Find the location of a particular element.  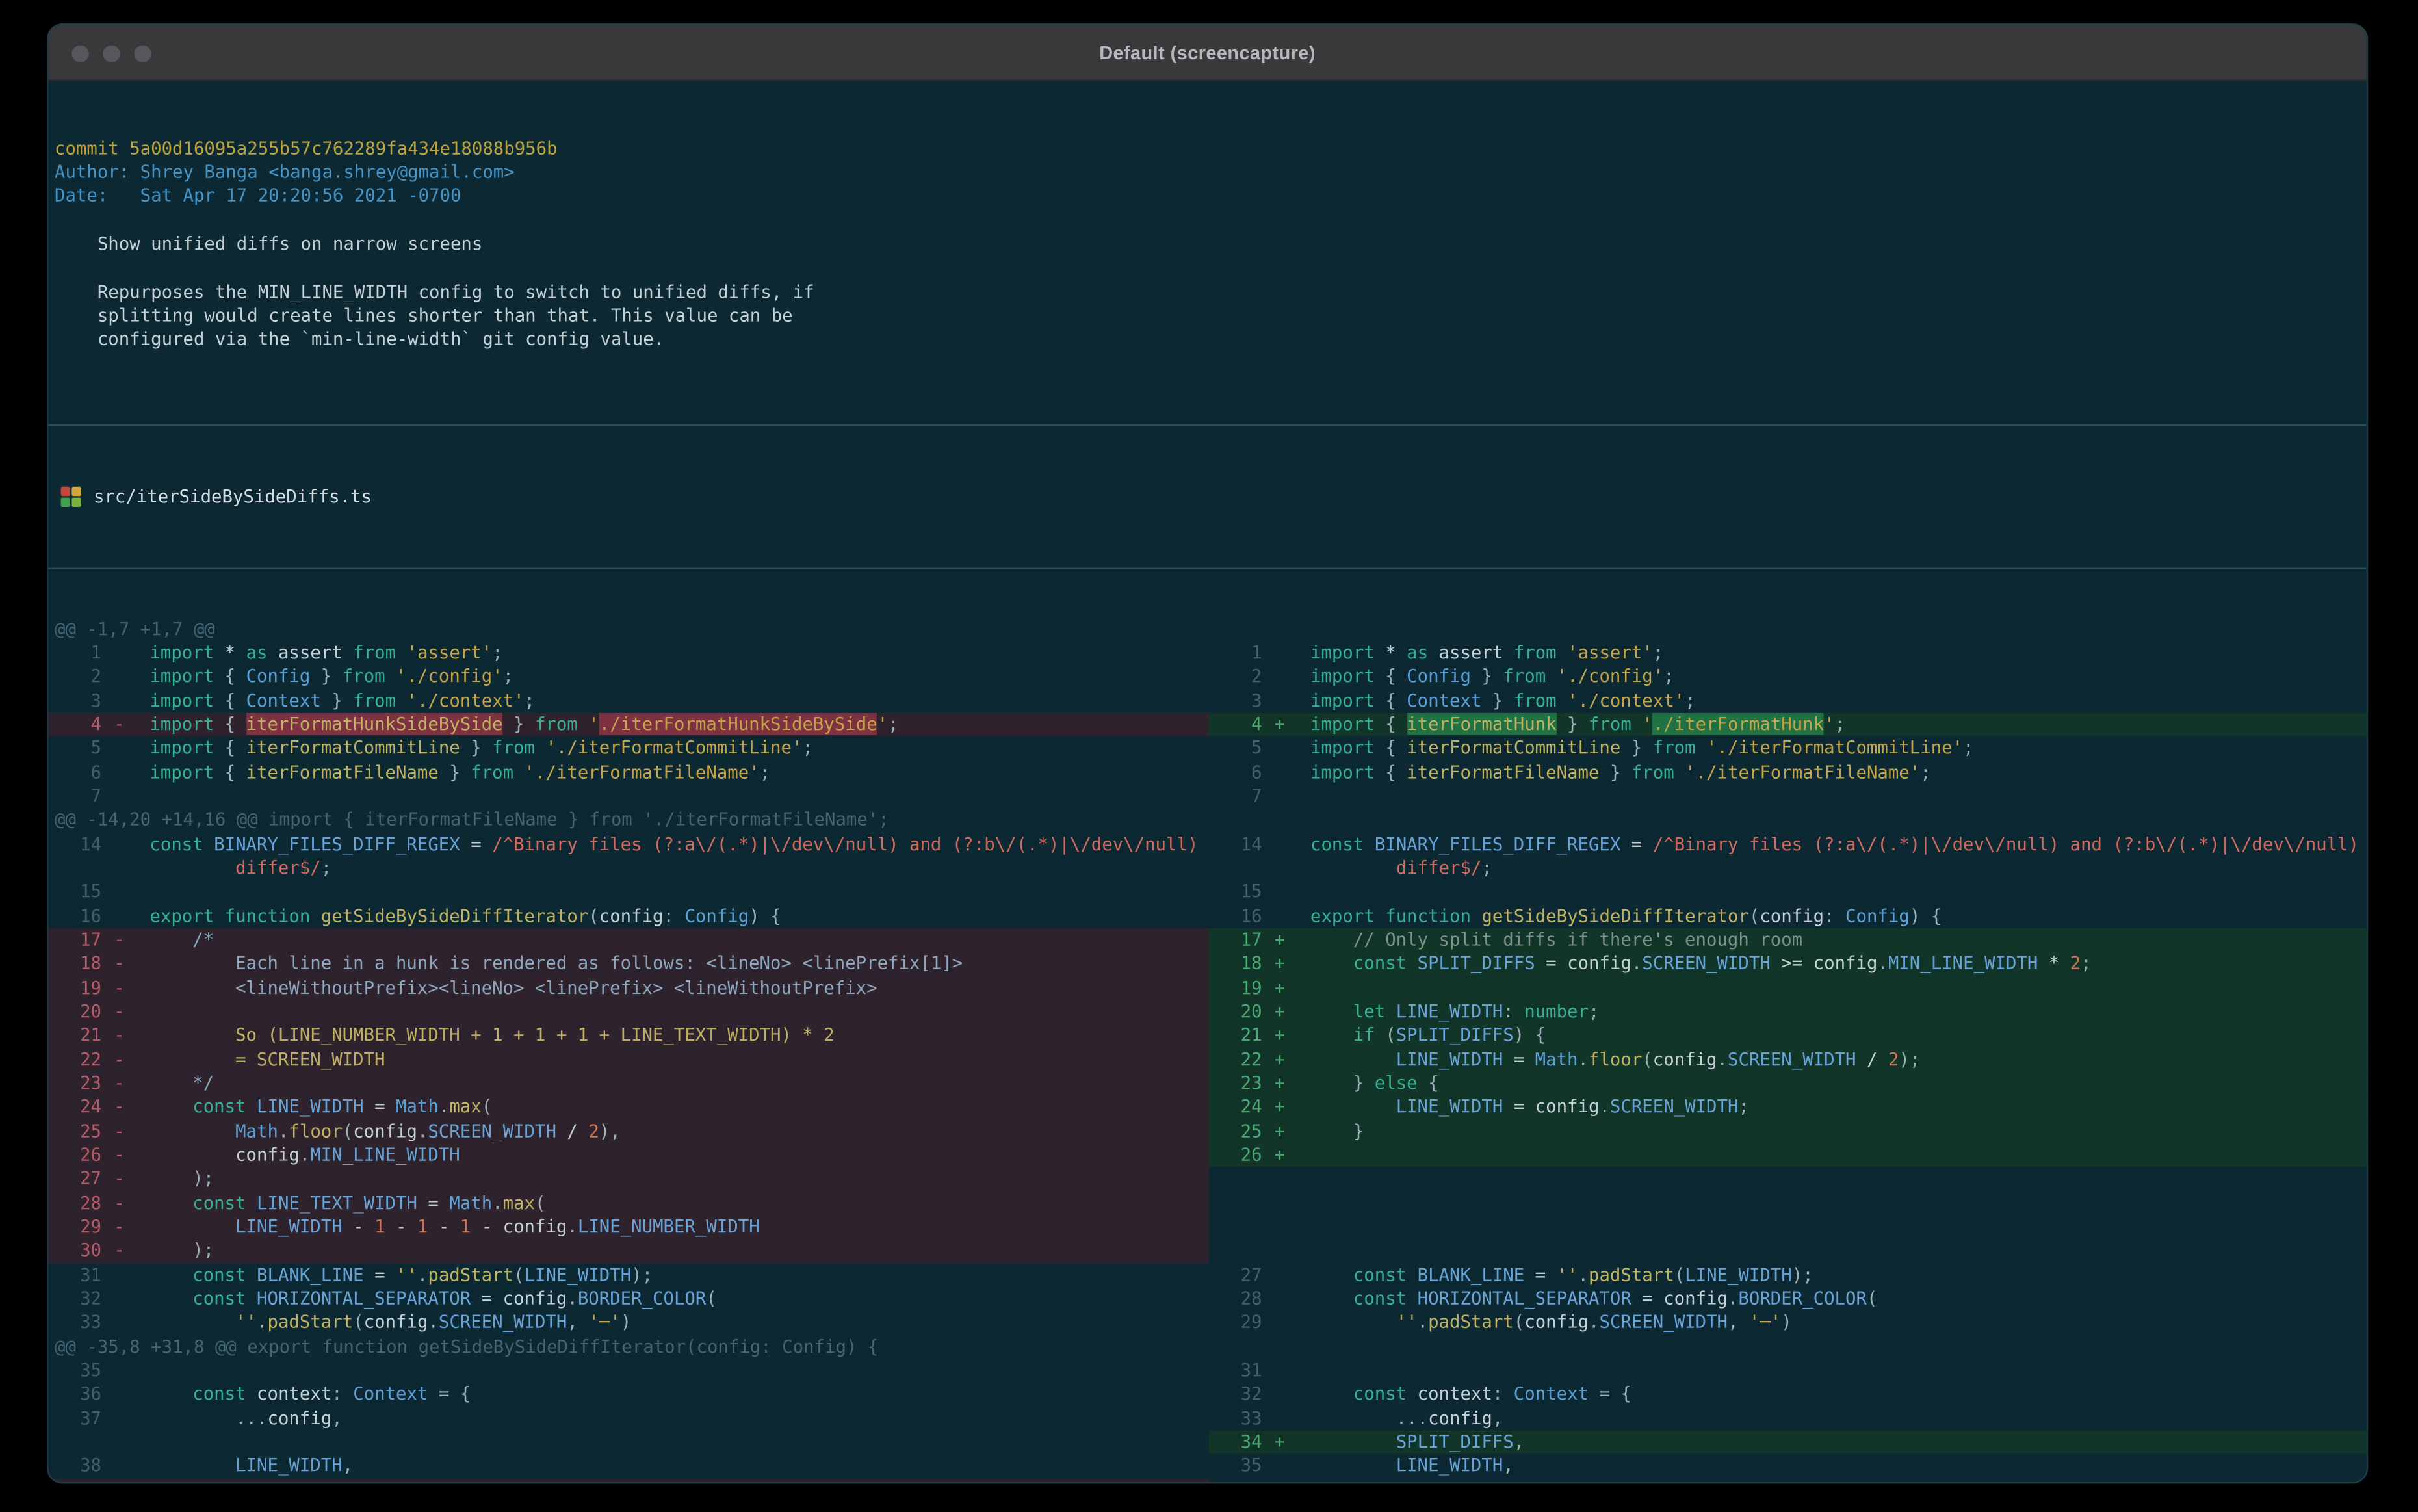

minimize-button is located at coordinates (112, 53).